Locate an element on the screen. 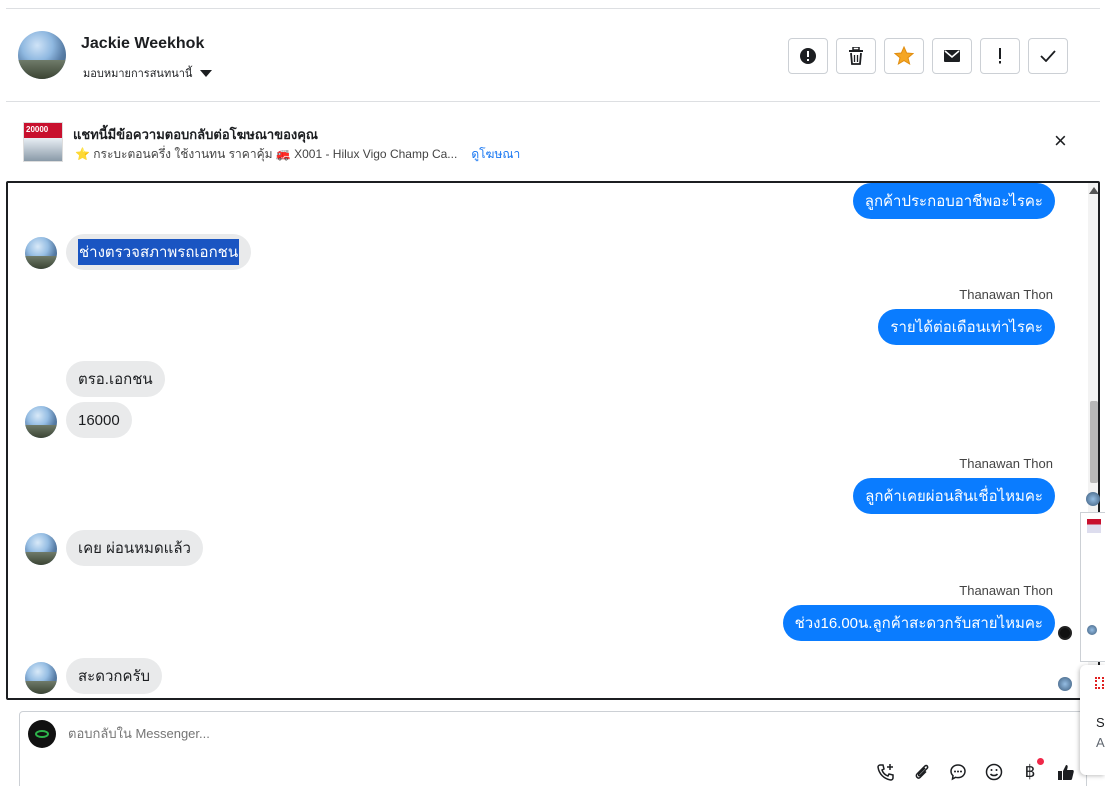  view-ad-link: ดูโฆษณา is located at coordinates (495, 154).